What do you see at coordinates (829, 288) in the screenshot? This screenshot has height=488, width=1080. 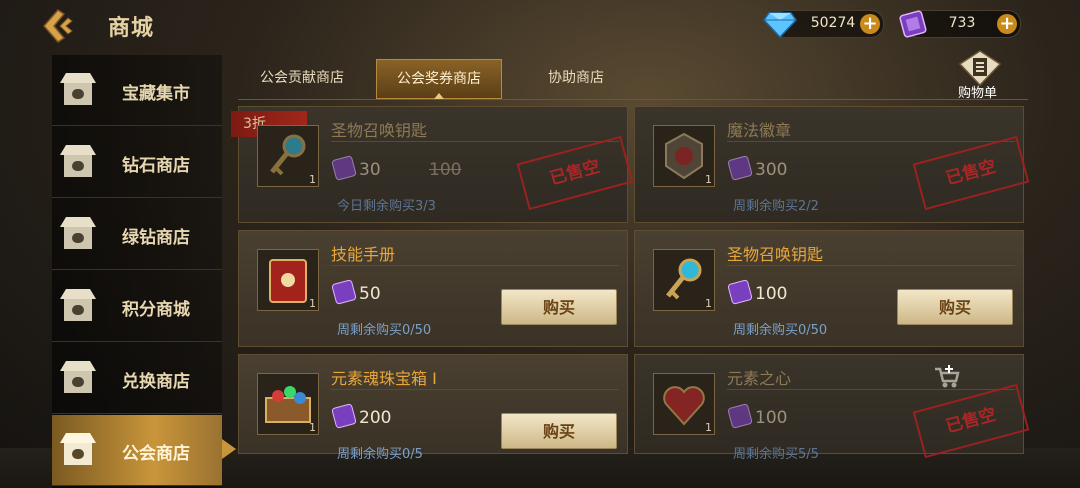 I see `shop-item-card: 1 圣物召唤钥匙 100 周剩余购买0/50 购买` at bounding box center [829, 288].